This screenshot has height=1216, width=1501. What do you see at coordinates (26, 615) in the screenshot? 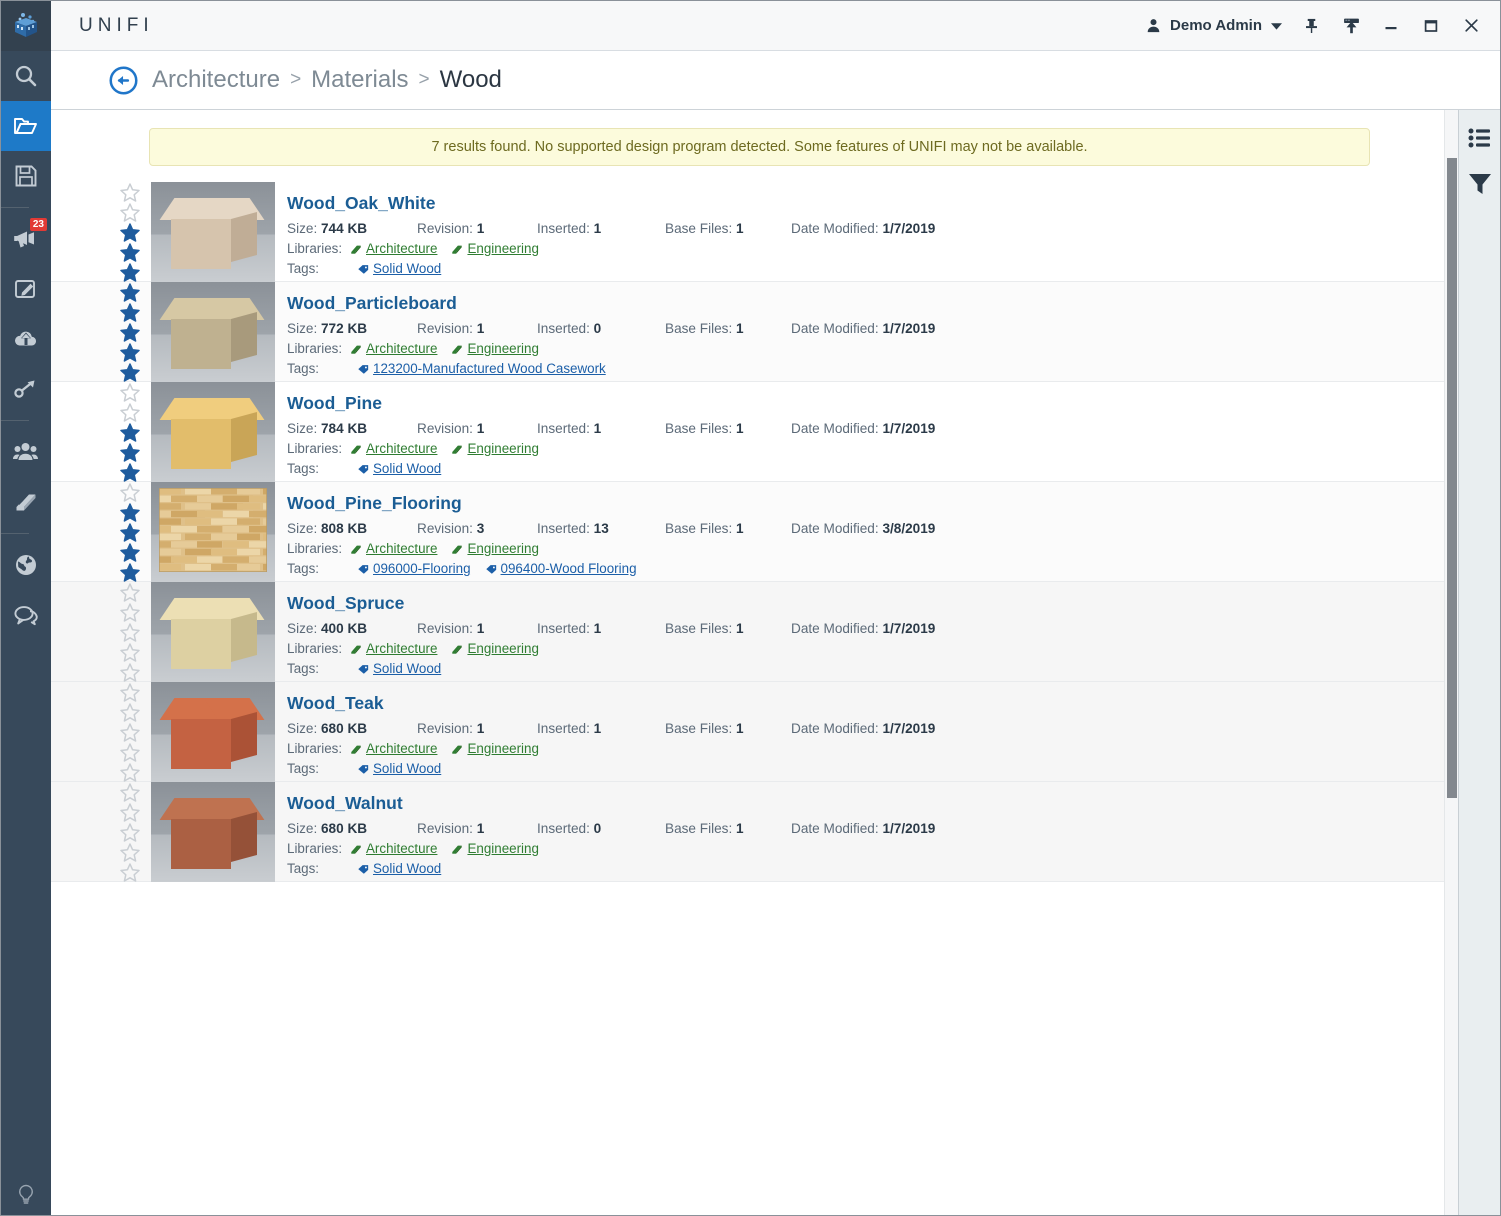
I see `sidebar-item-messages` at bounding box center [26, 615].